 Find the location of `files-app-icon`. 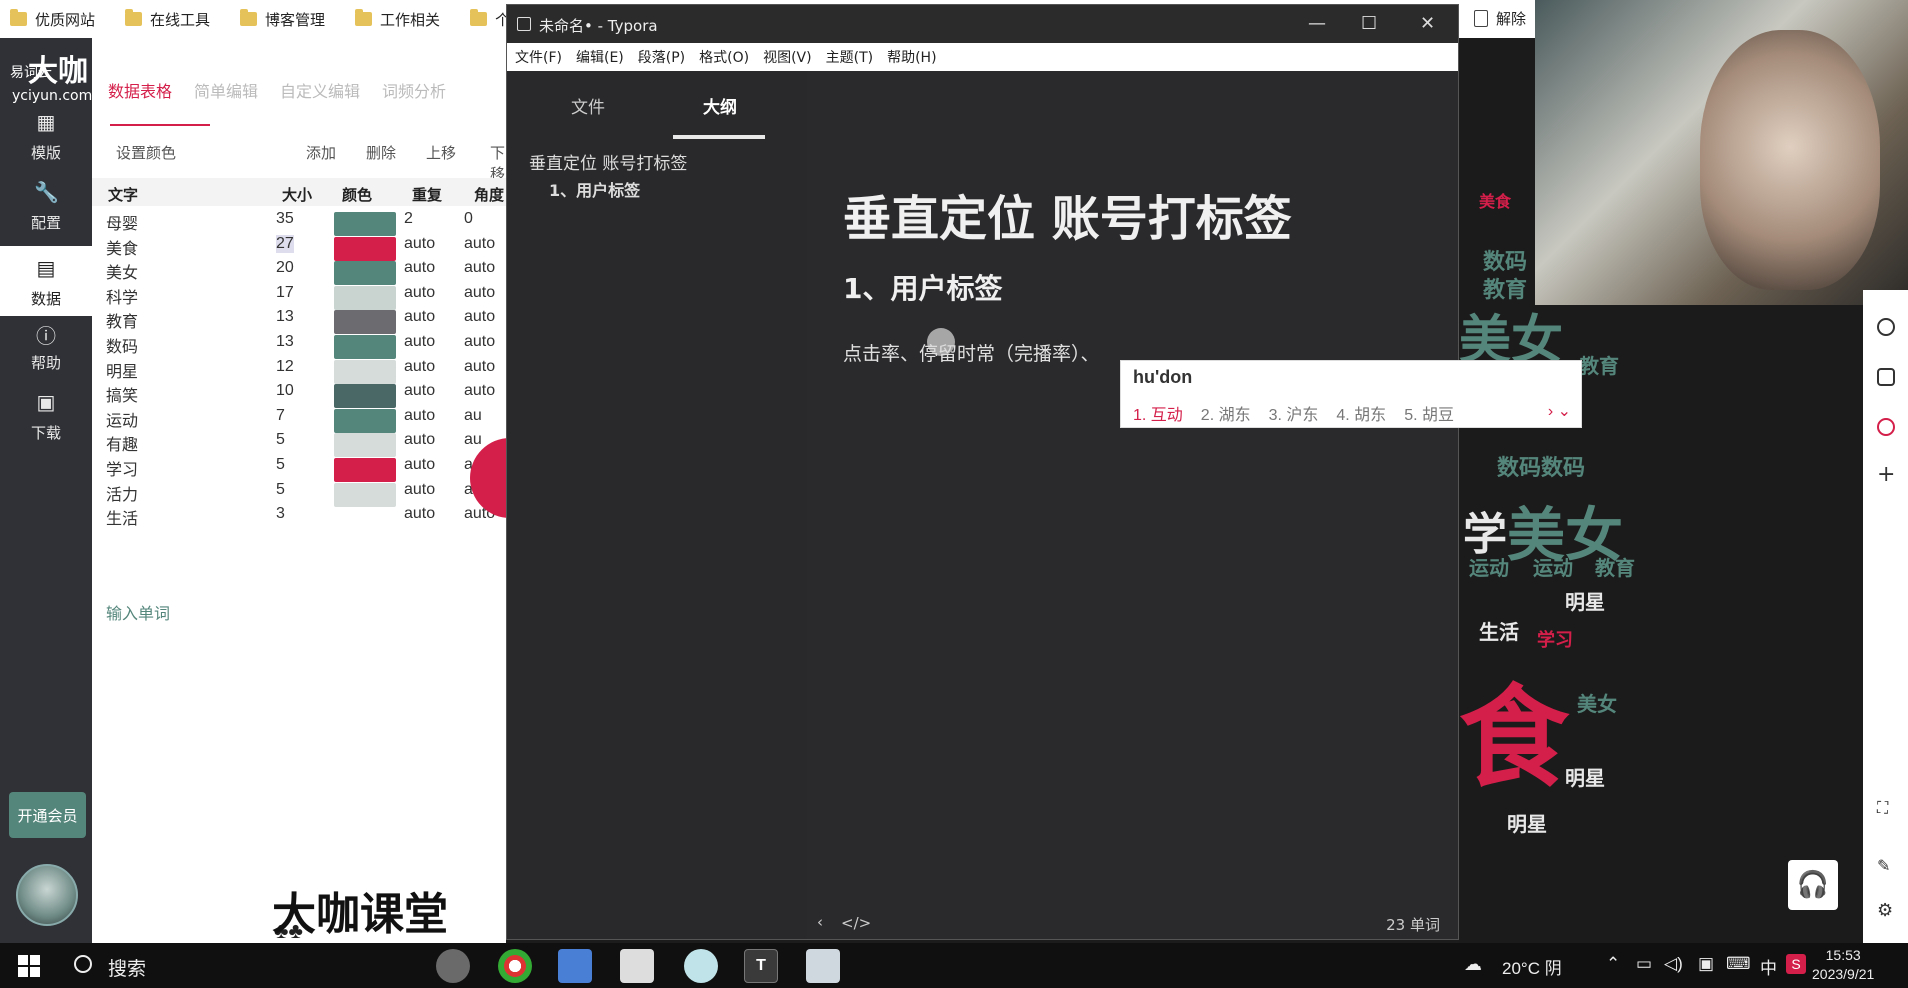

files-app-icon is located at coordinates (823, 966).